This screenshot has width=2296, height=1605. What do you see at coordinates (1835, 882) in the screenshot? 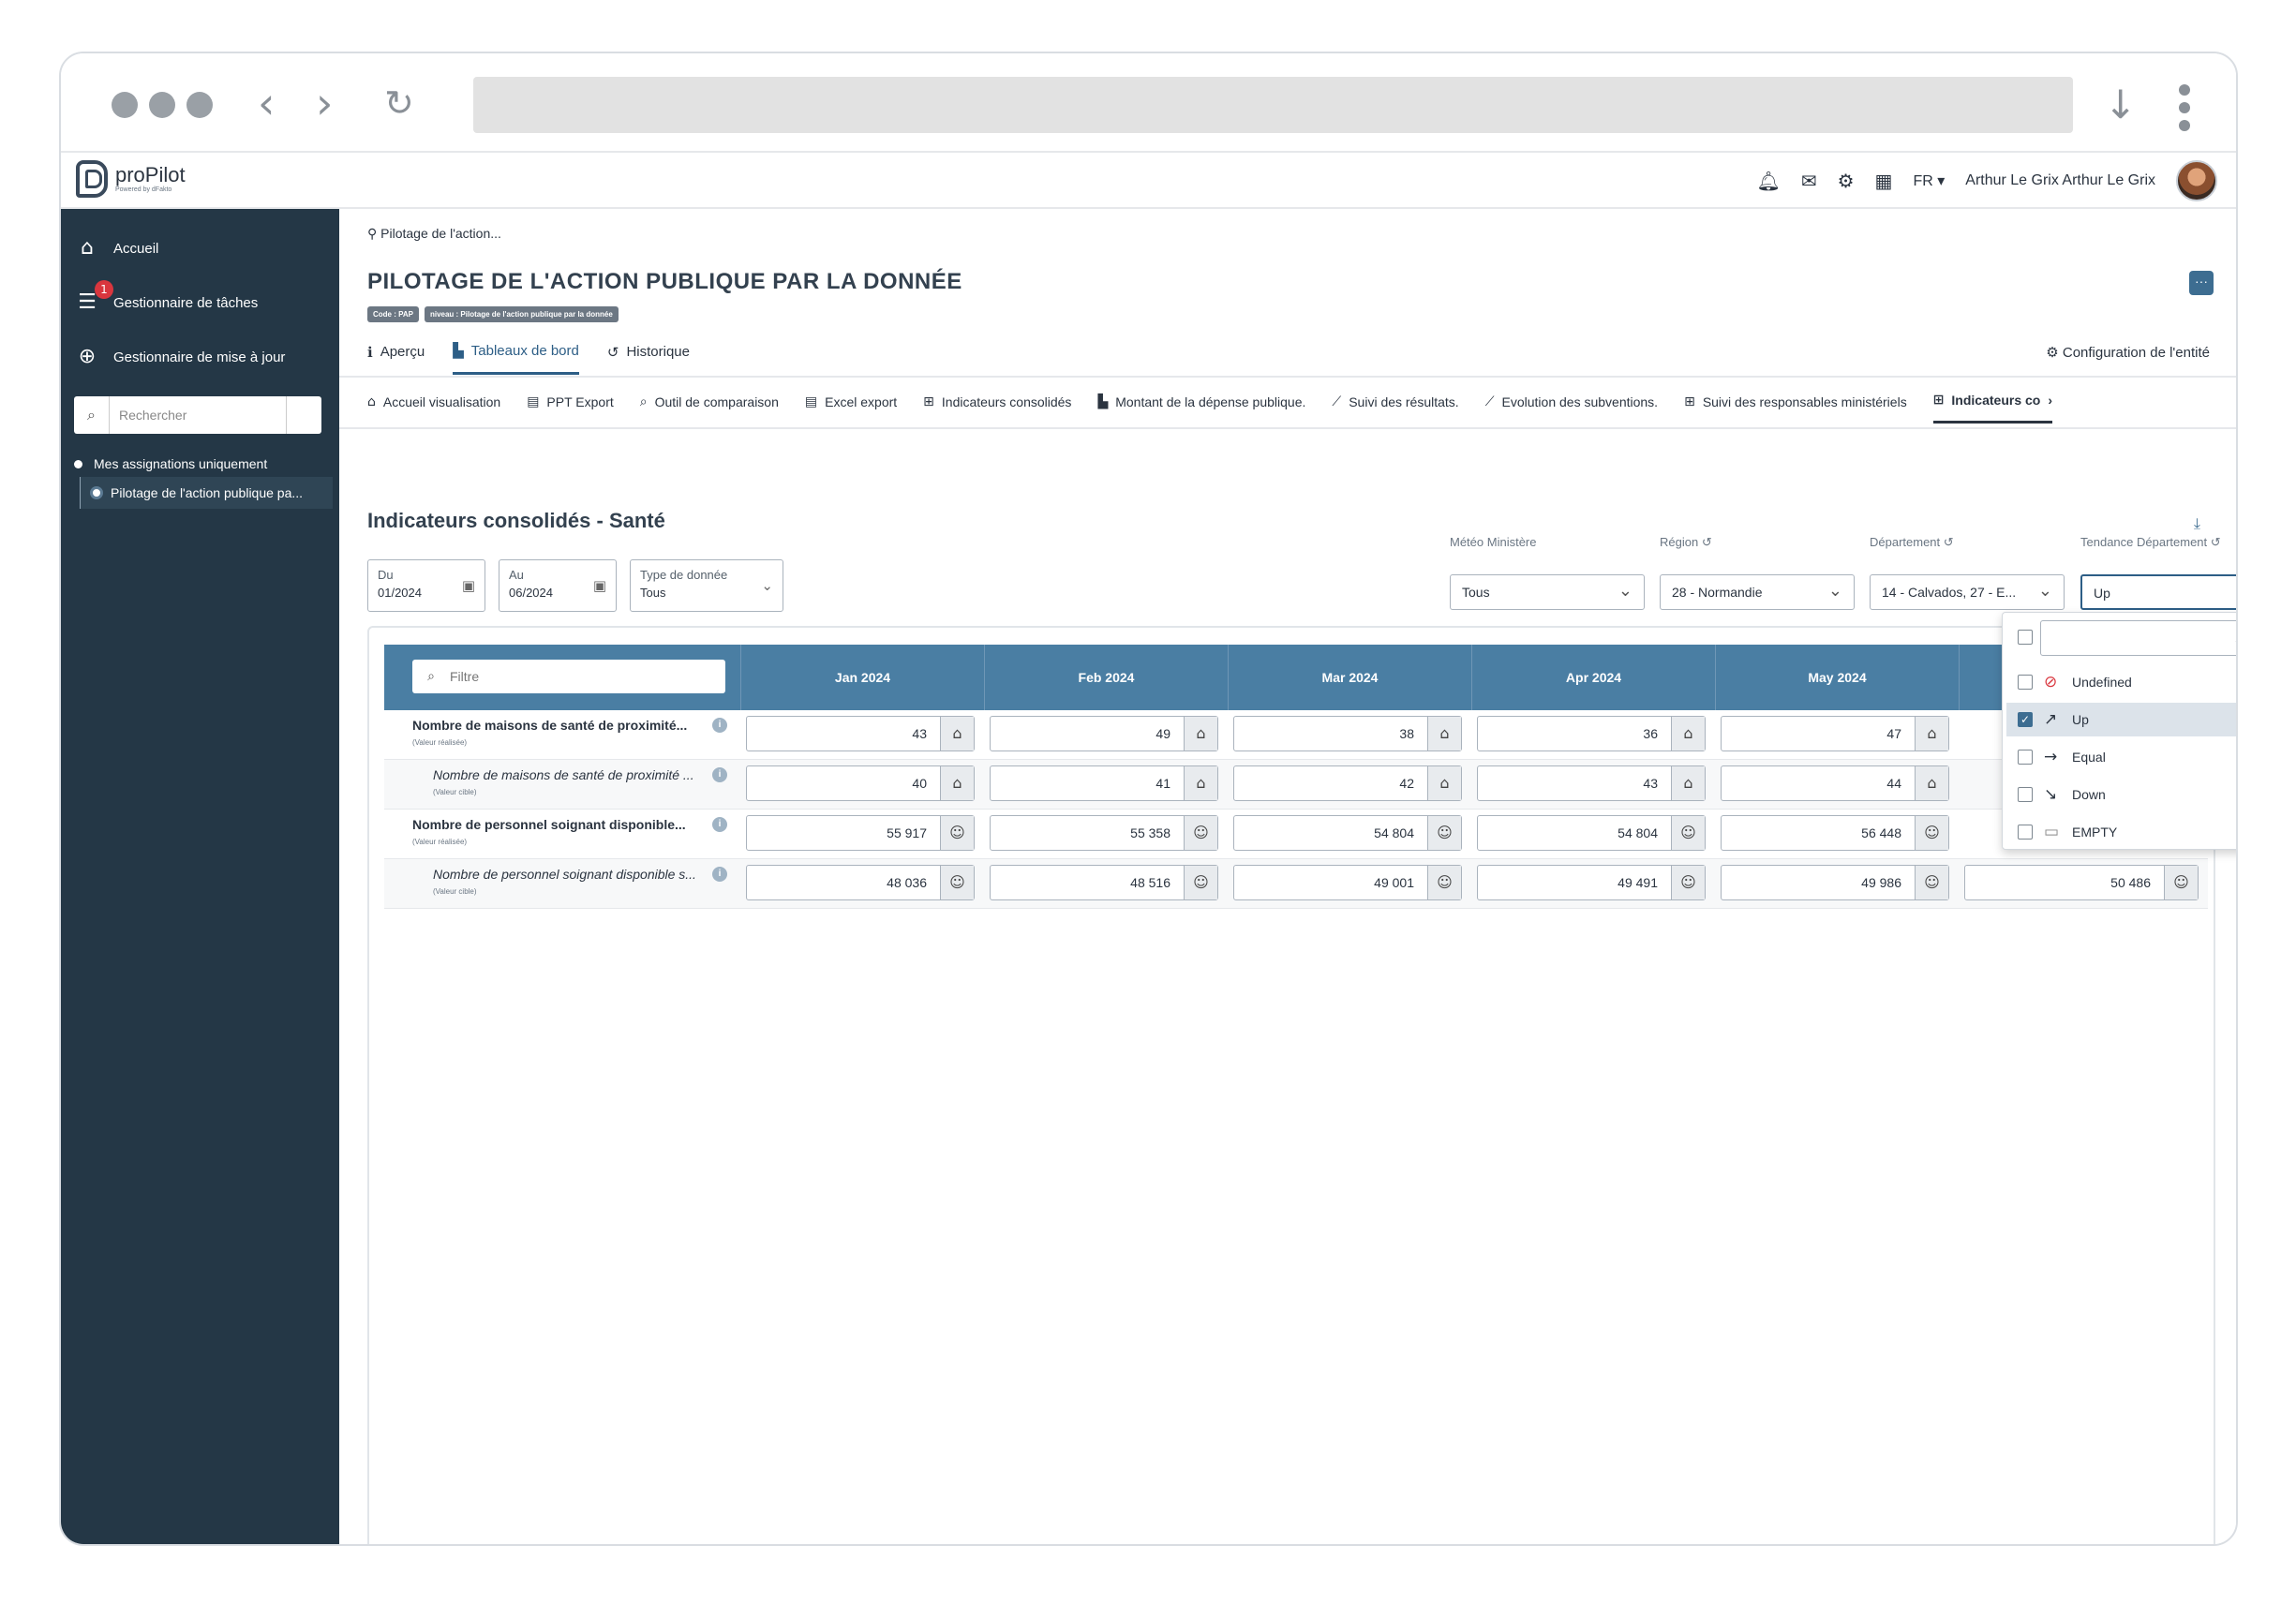
I see `value-cell: 49 986 ☺` at bounding box center [1835, 882].